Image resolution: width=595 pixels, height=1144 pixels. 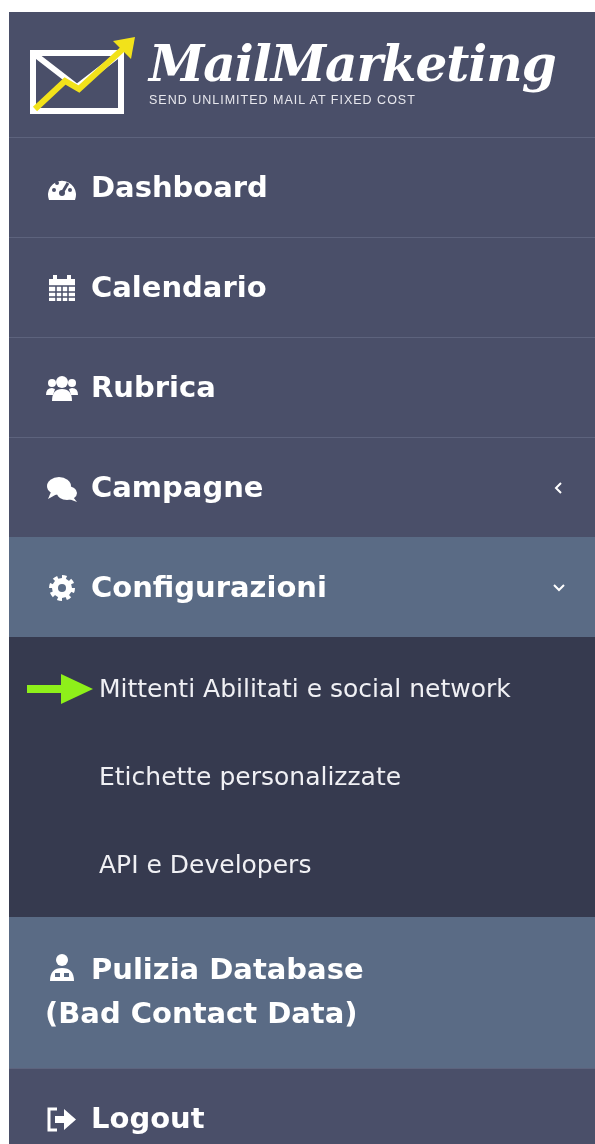 What do you see at coordinates (302, 777) in the screenshot?
I see `submenu-item: Etichette personalizzate` at bounding box center [302, 777].